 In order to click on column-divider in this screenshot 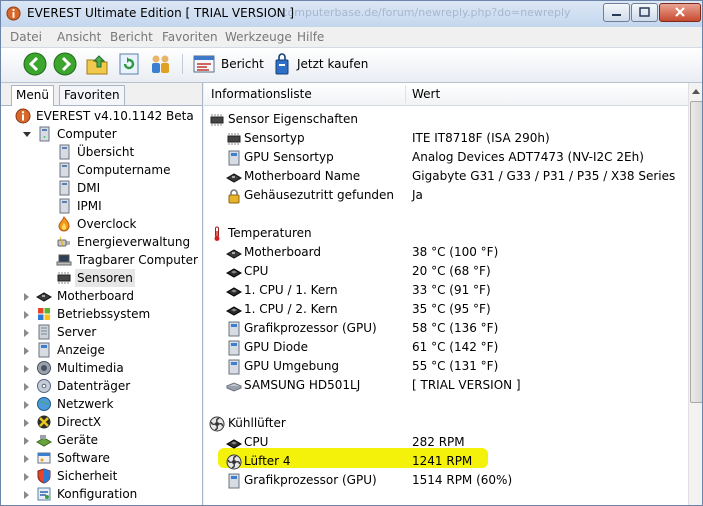, I will do `click(405, 94)`.